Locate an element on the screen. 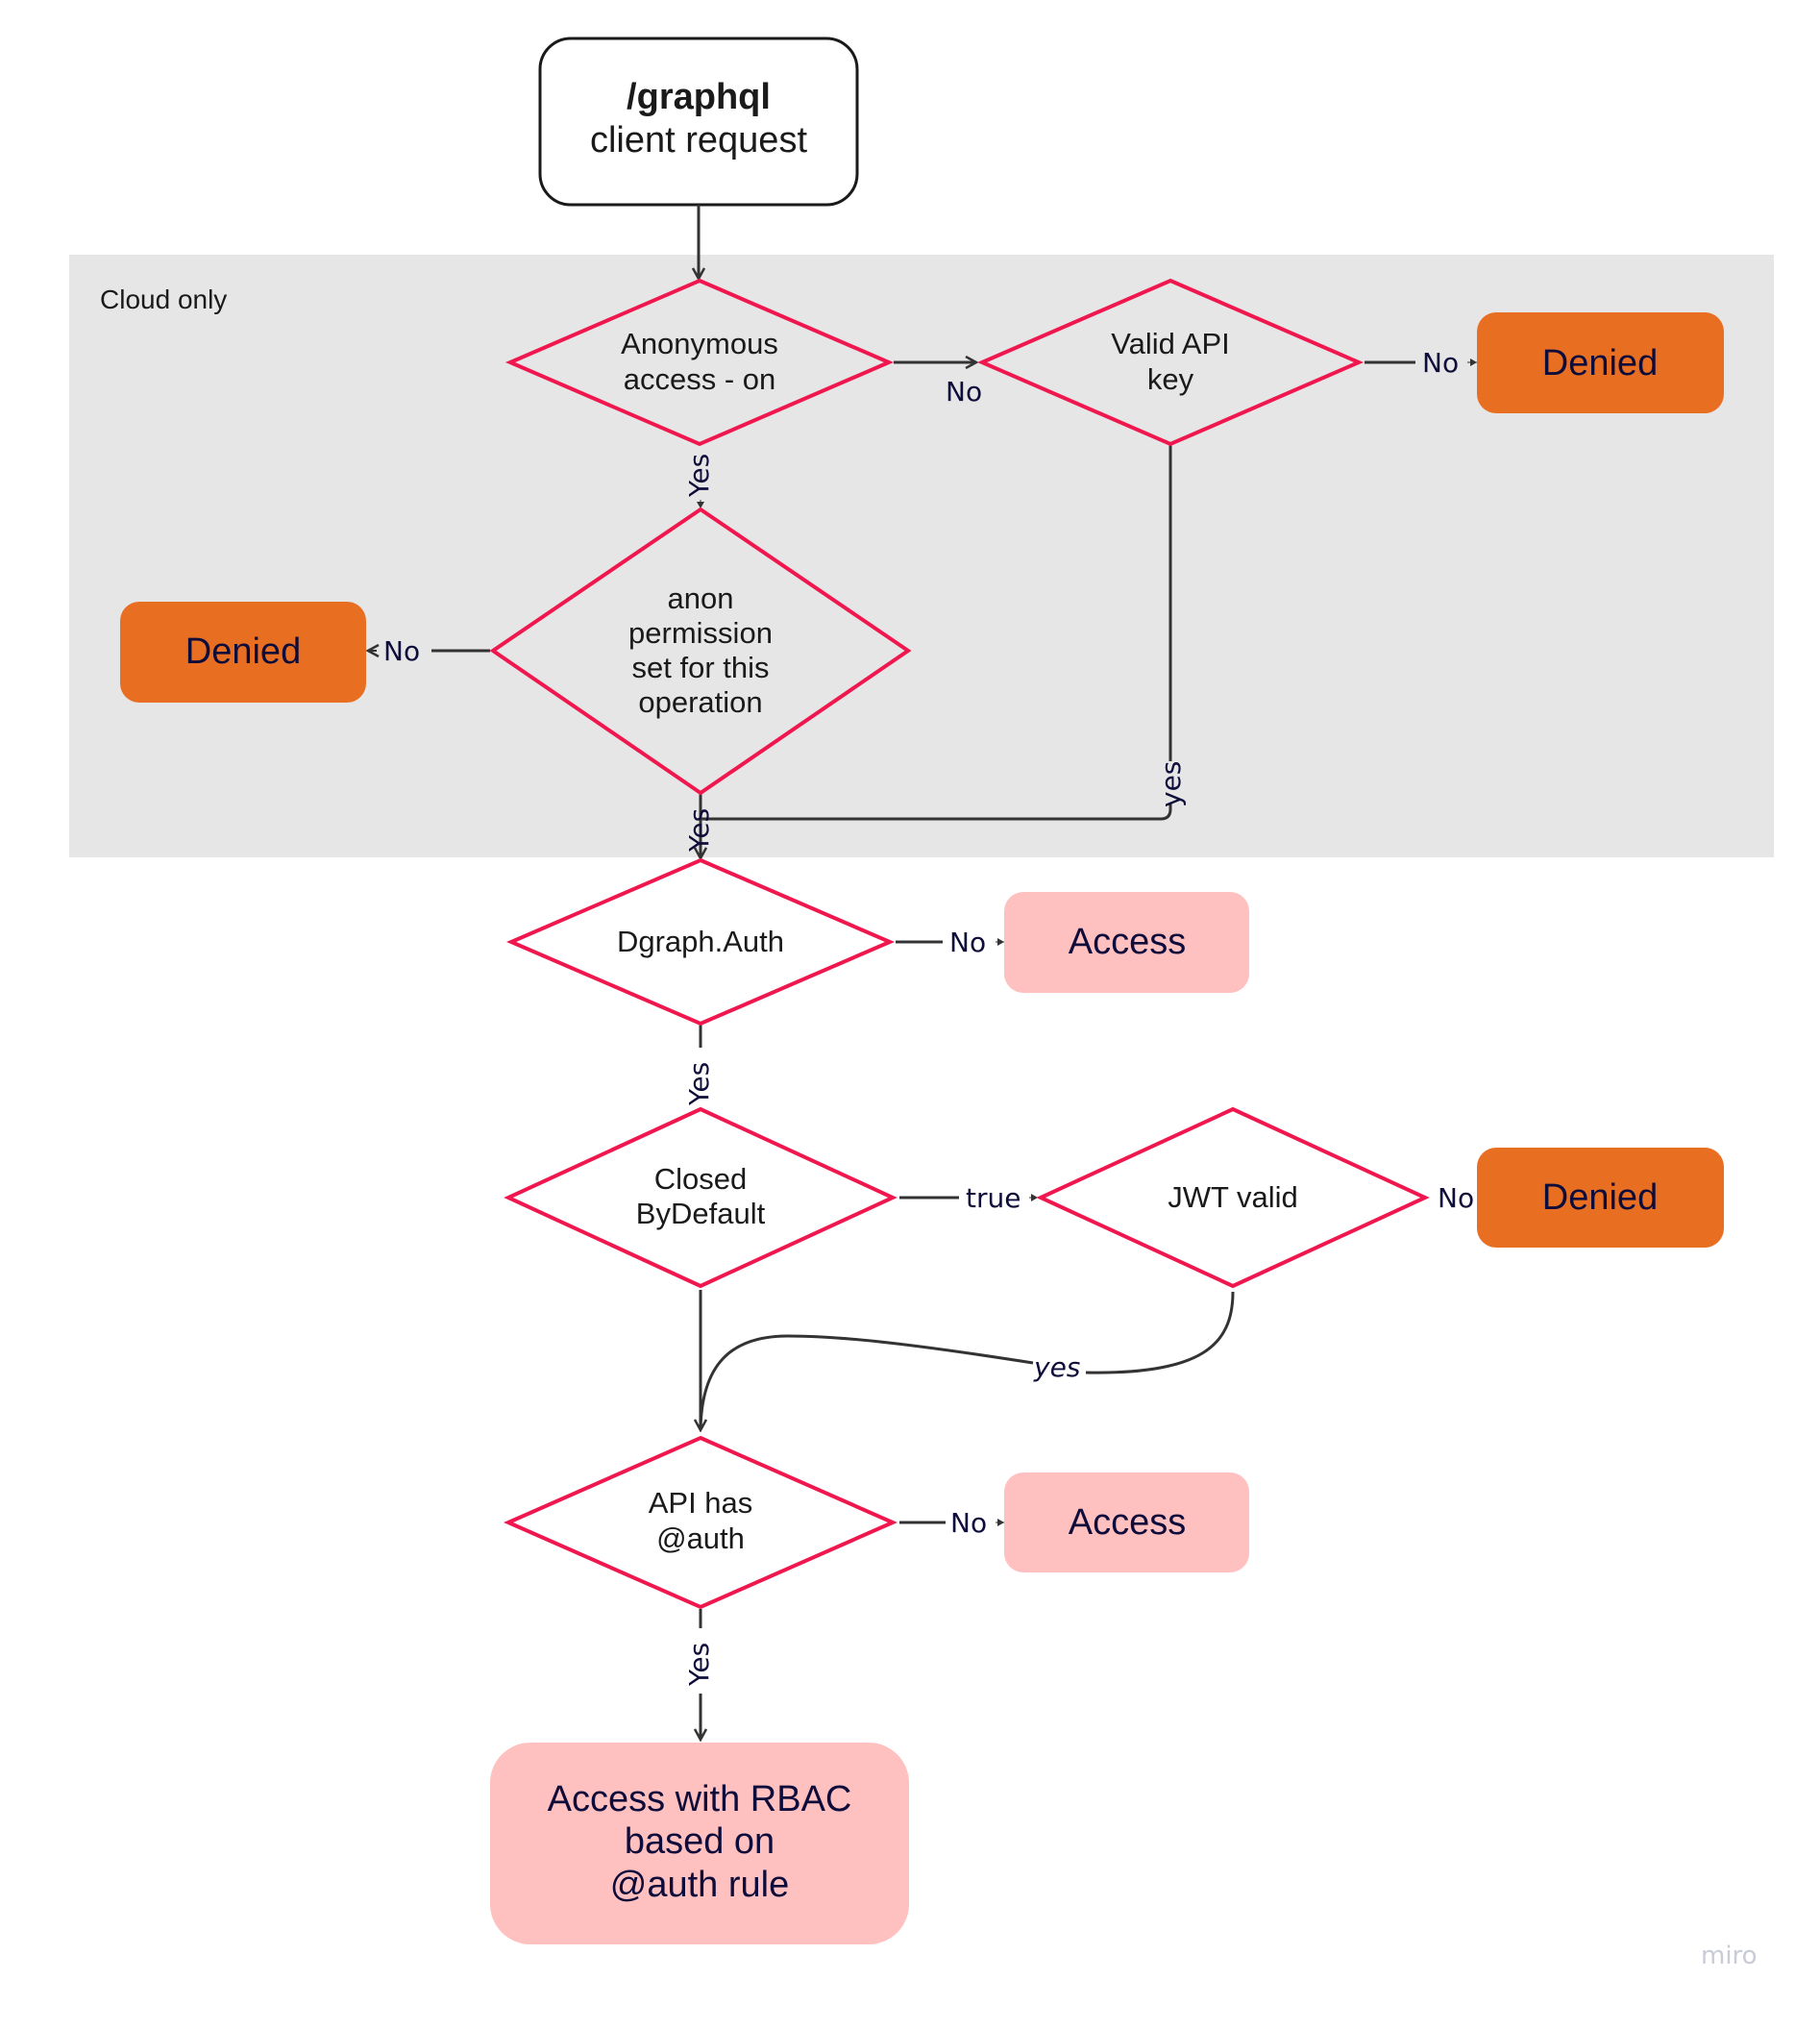 The height and width of the screenshot is (2029, 1820). label-api-key-no: No is located at coordinates (1441, 363).